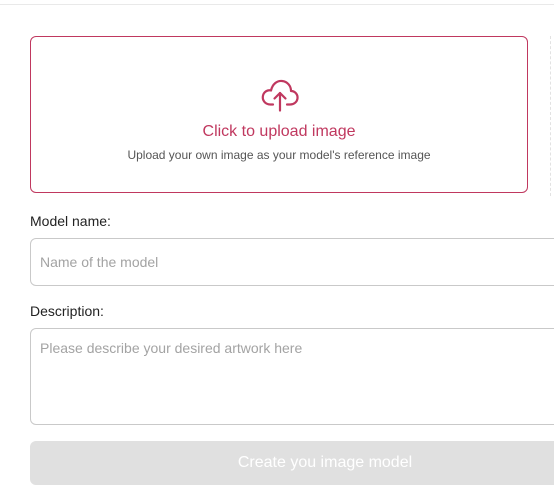 The height and width of the screenshot is (502, 554). Describe the element at coordinates (280, 95) in the screenshot. I see `cloud-upload-icon` at that location.